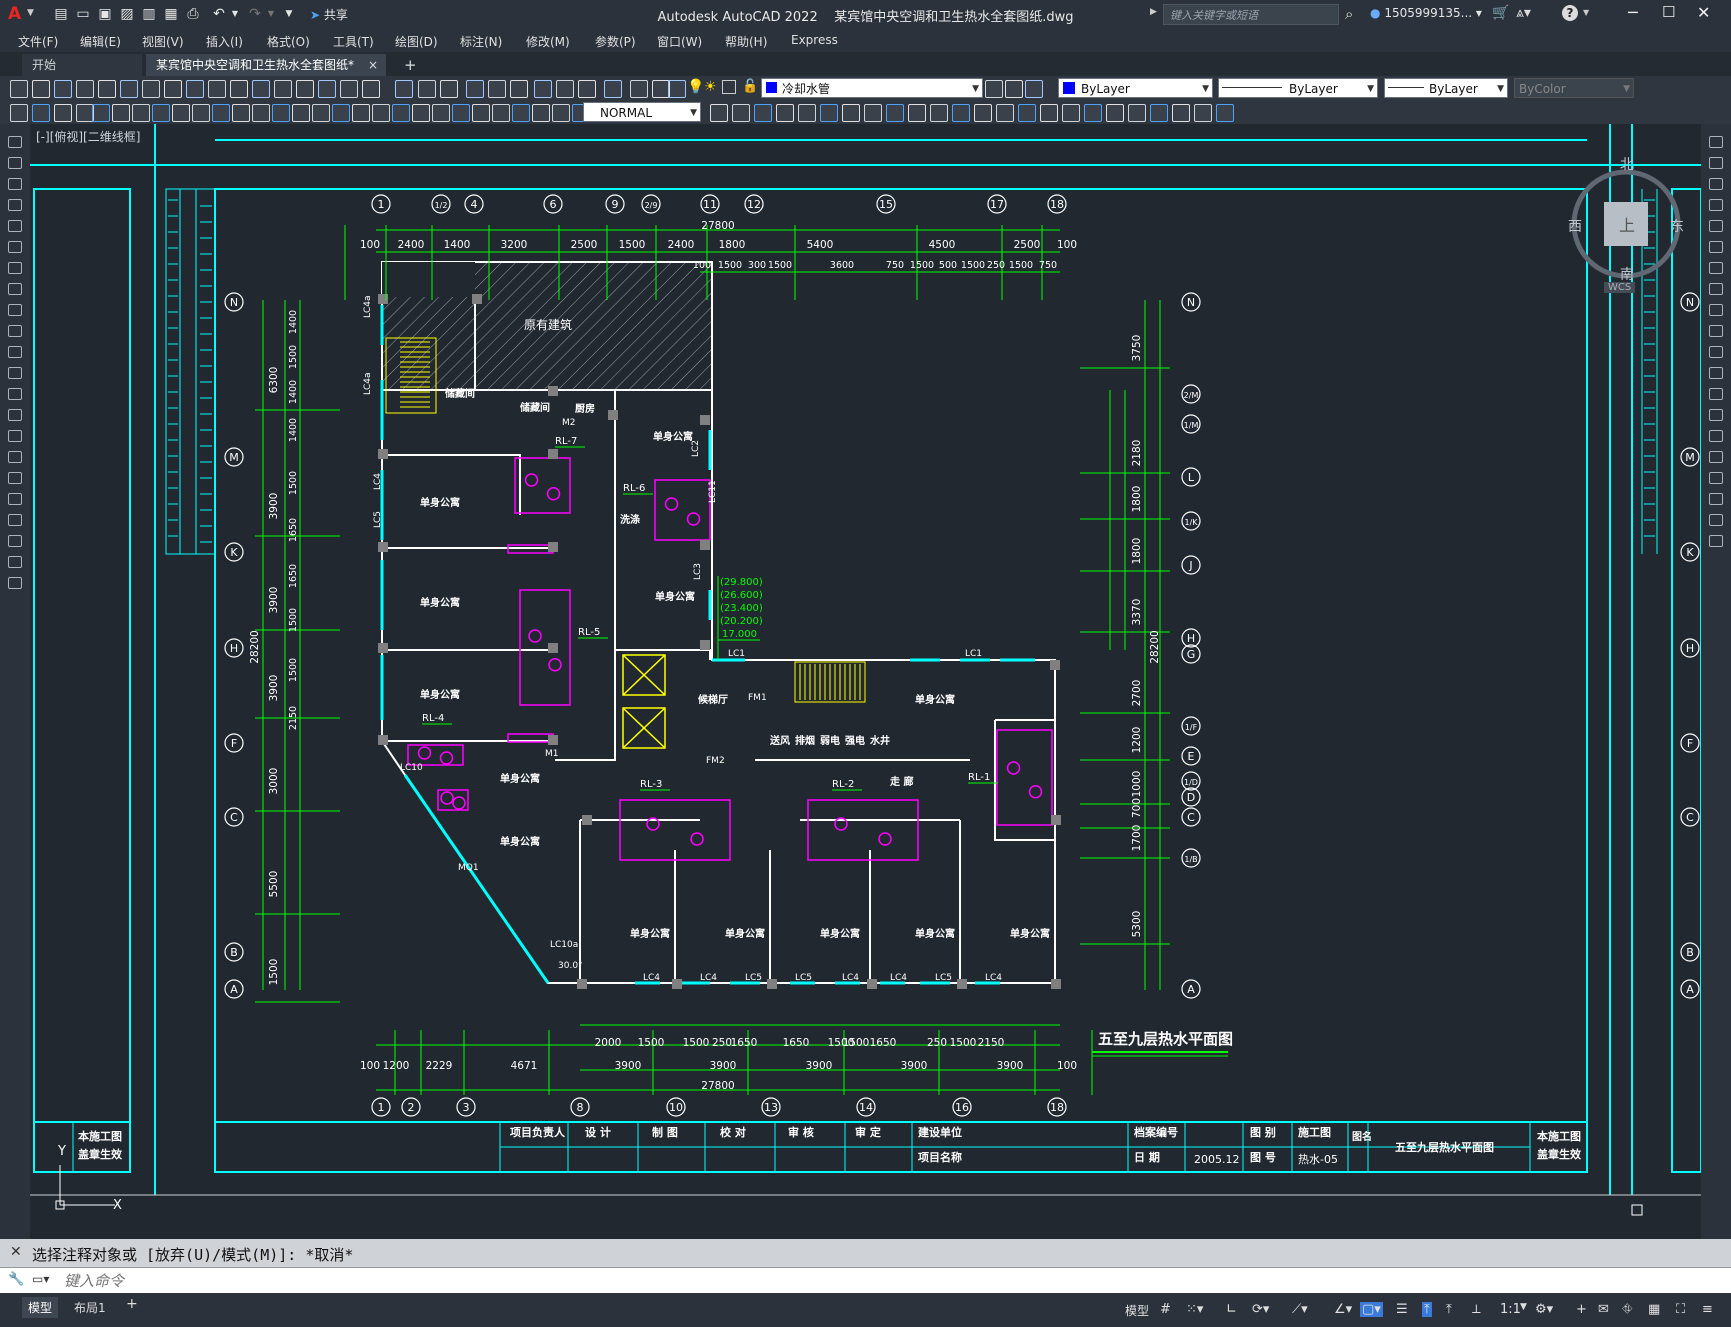 The image size is (1731, 1327). I want to click on menu-express: Express, so click(814, 40).